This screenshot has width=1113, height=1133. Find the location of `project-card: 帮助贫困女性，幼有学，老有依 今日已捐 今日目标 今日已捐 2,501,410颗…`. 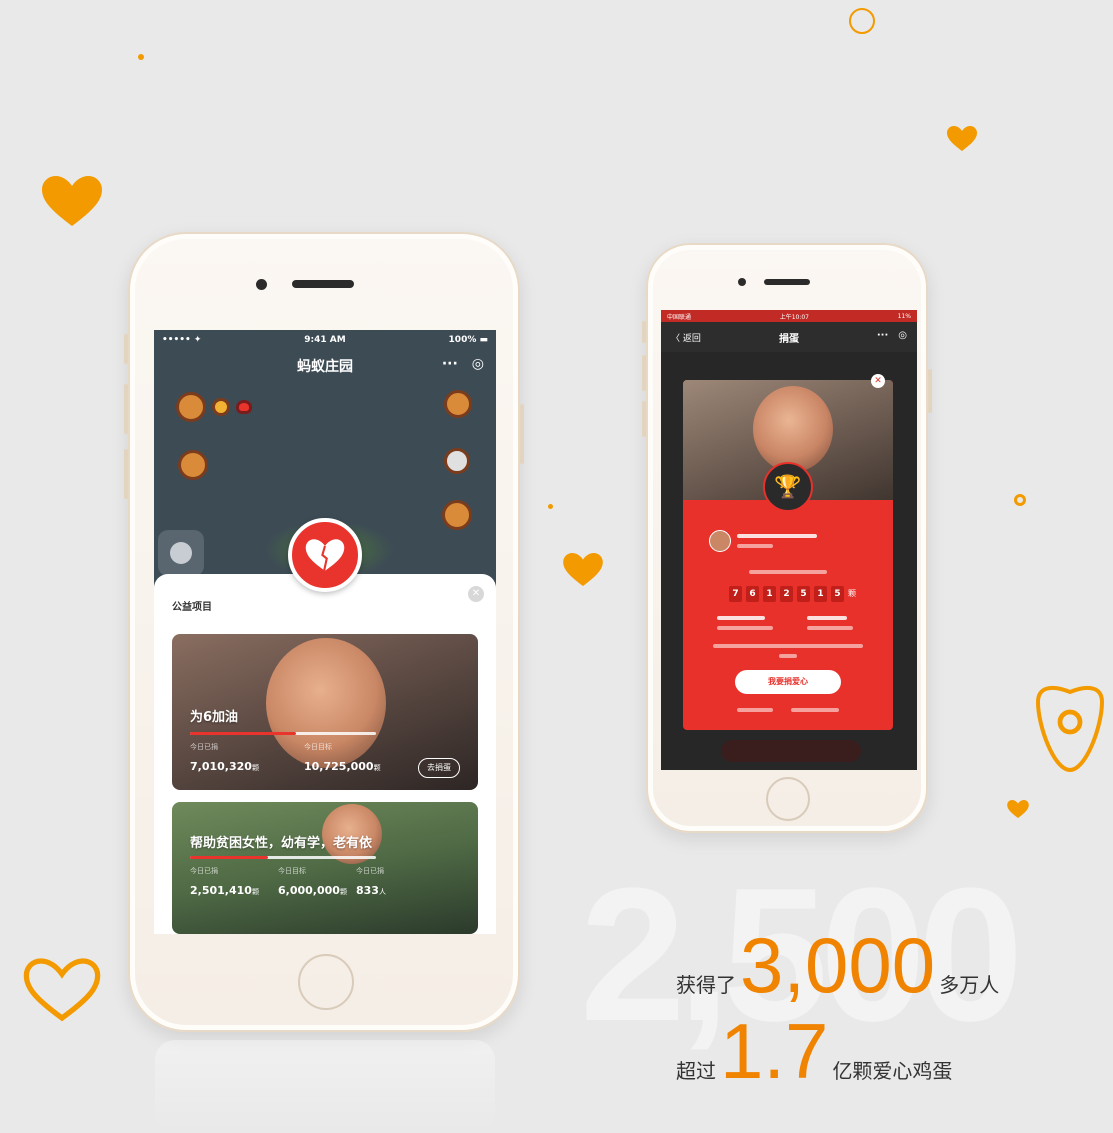

project-card: 帮助贫困女性，幼有学，老有依 今日已捐 今日目标 今日已捐 2,501,410颗… is located at coordinates (325, 868).